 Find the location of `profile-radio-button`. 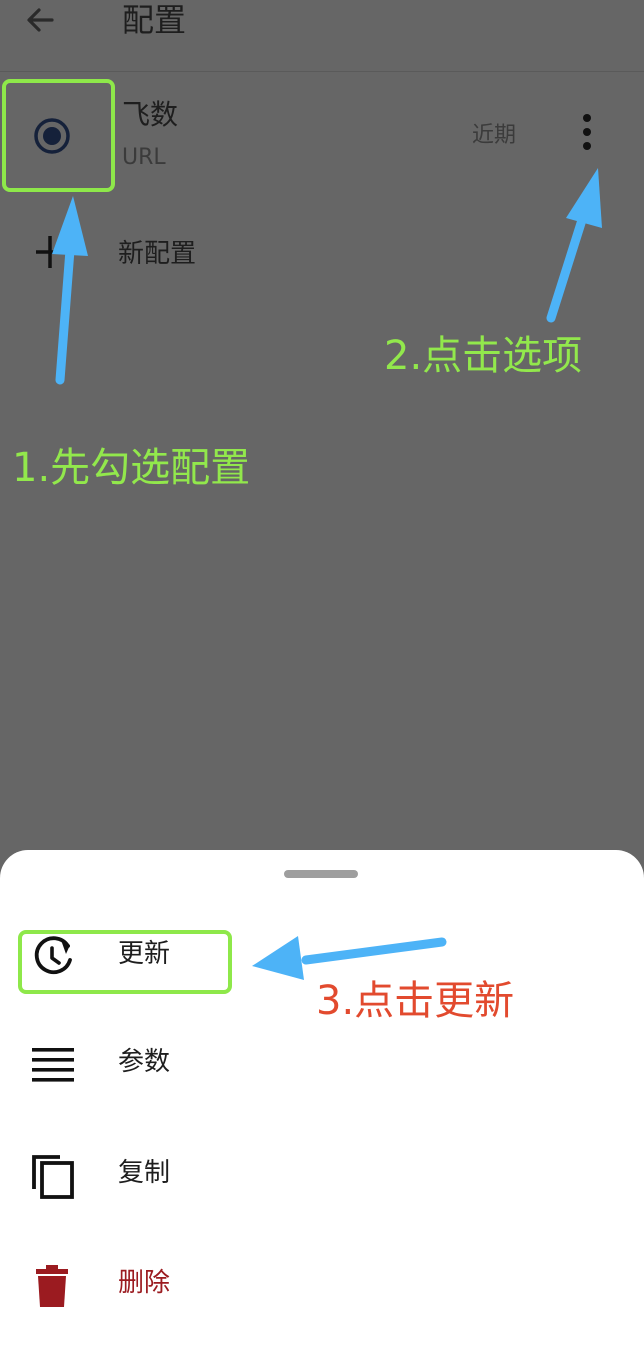

profile-radio-button is located at coordinates (52, 136).